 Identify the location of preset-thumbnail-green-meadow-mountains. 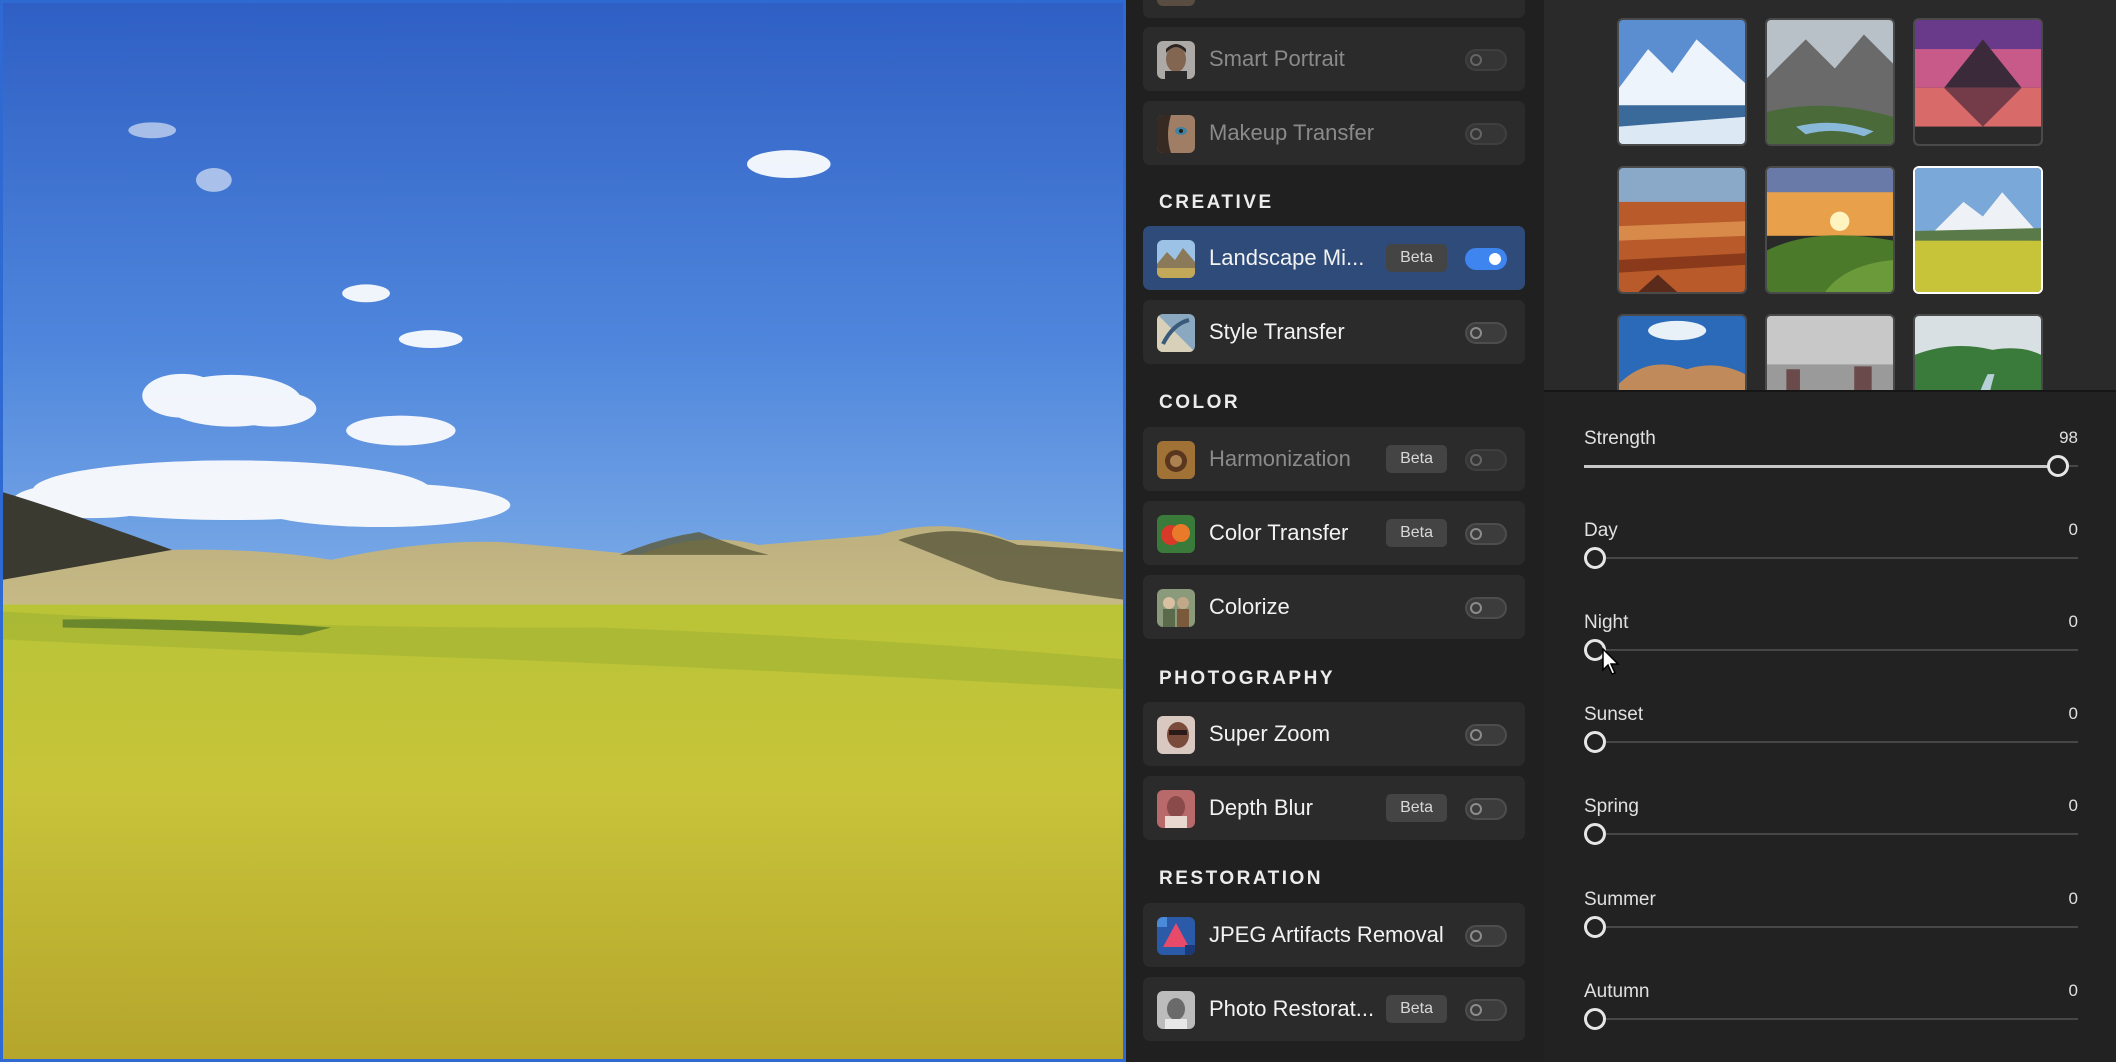
(1978, 230).